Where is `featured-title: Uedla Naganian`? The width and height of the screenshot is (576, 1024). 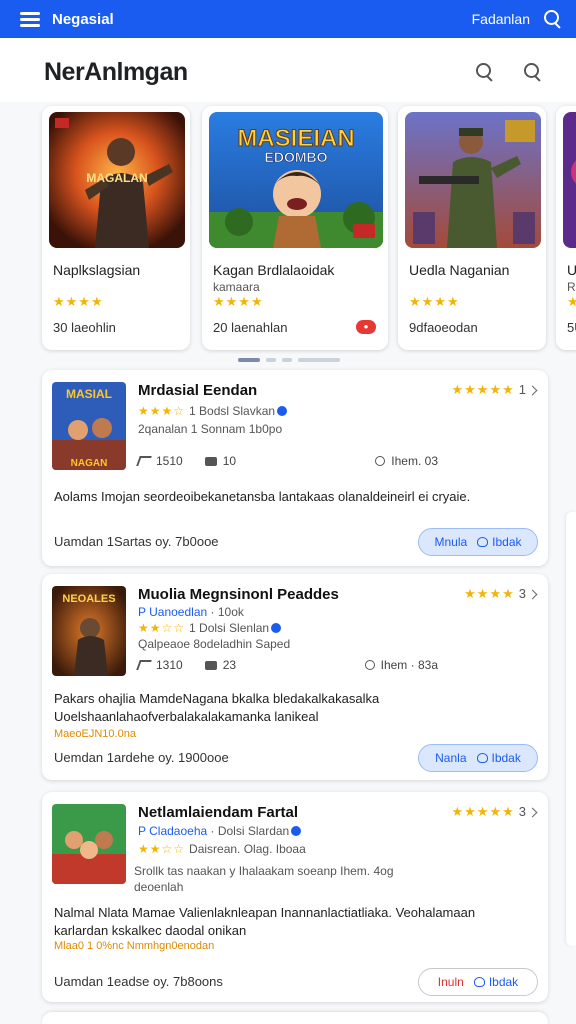
featured-title: Uedla Naganian is located at coordinates (459, 270).